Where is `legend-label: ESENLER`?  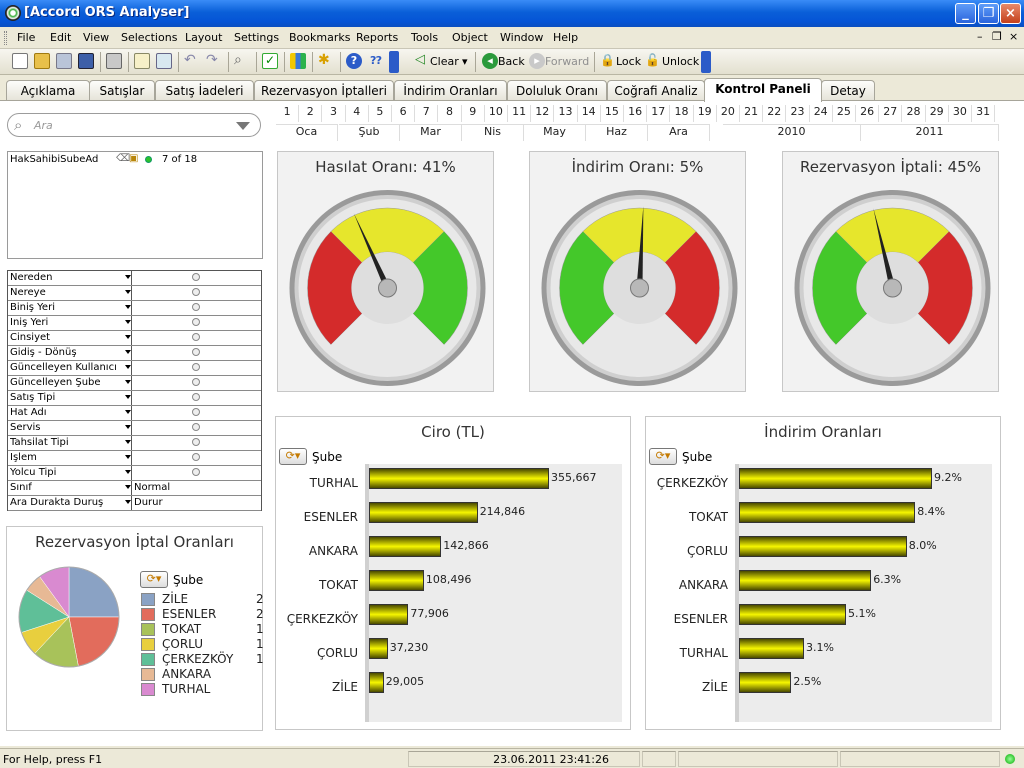
legend-label: ESENLER is located at coordinates (189, 614).